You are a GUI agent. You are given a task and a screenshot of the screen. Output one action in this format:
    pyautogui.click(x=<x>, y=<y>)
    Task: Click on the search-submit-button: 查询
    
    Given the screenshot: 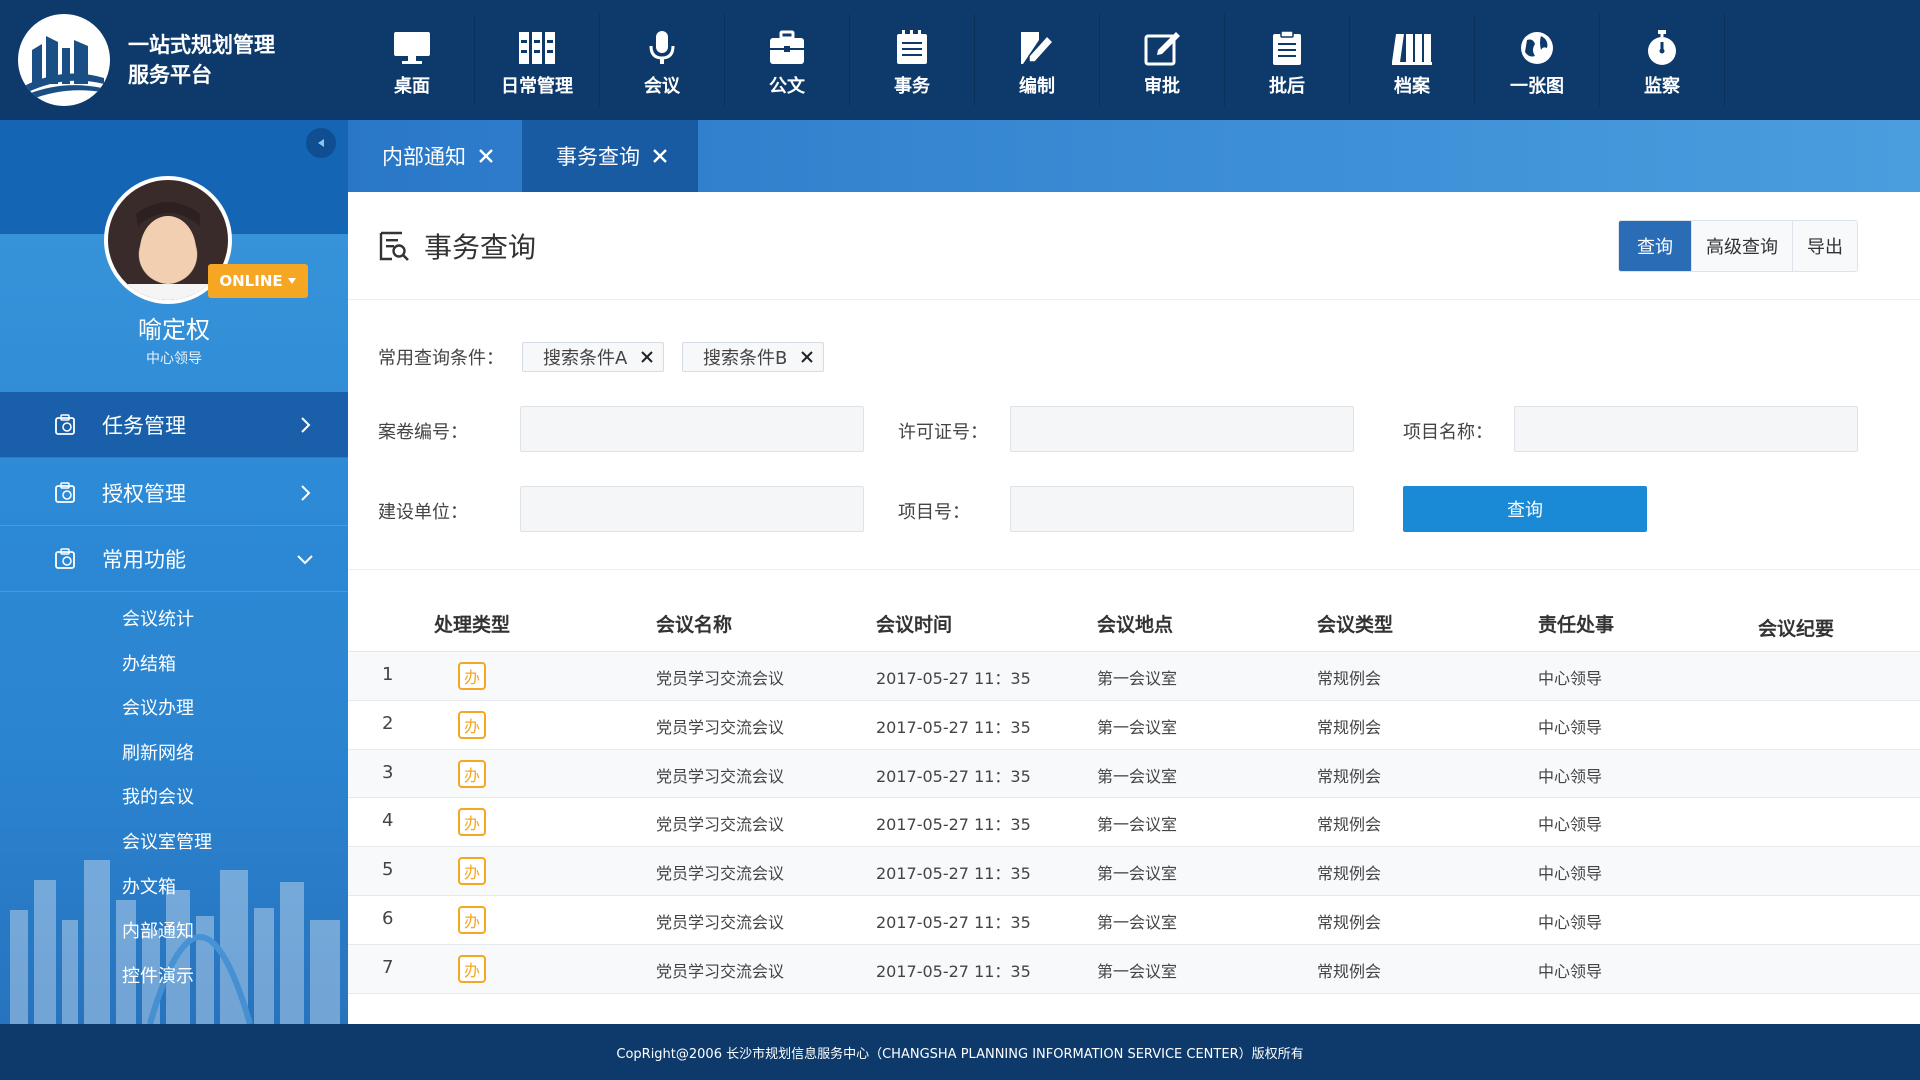 What is the action you would take?
    pyautogui.click(x=1525, y=509)
    